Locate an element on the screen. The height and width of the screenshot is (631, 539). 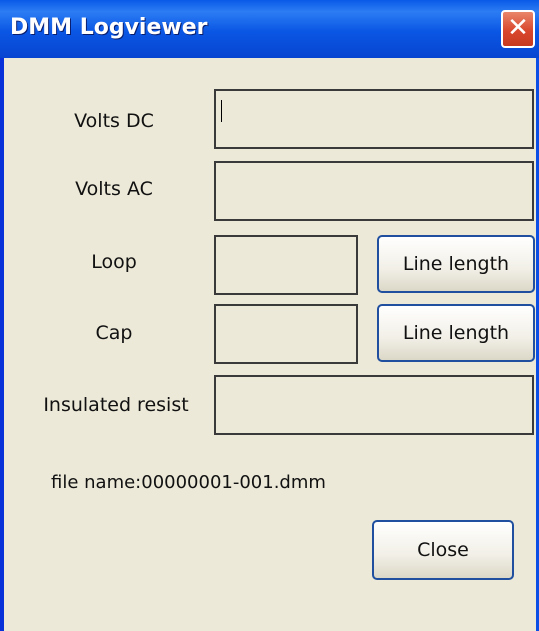
close-button: Close is located at coordinates (443, 550).